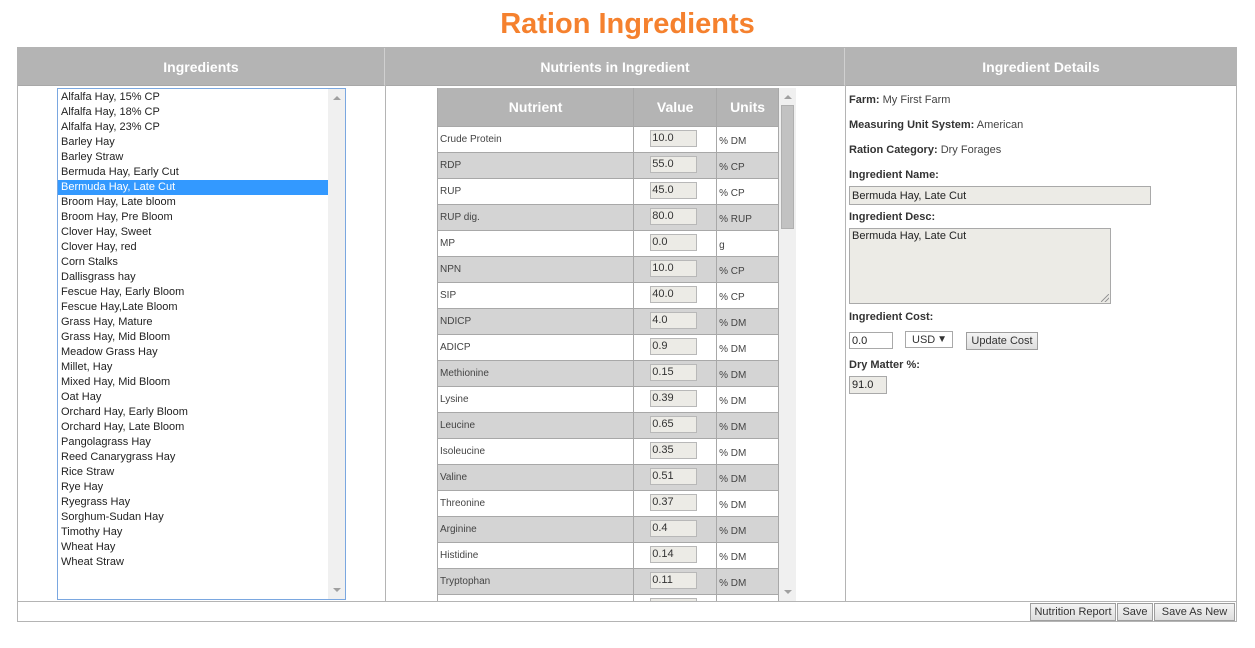 Image resolution: width=1255 pixels, height=648 pixels. What do you see at coordinates (193, 457) in the screenshot?
I see `ingredient-option: Reed Canarygrass Hay` at bounding box center [193, 457].